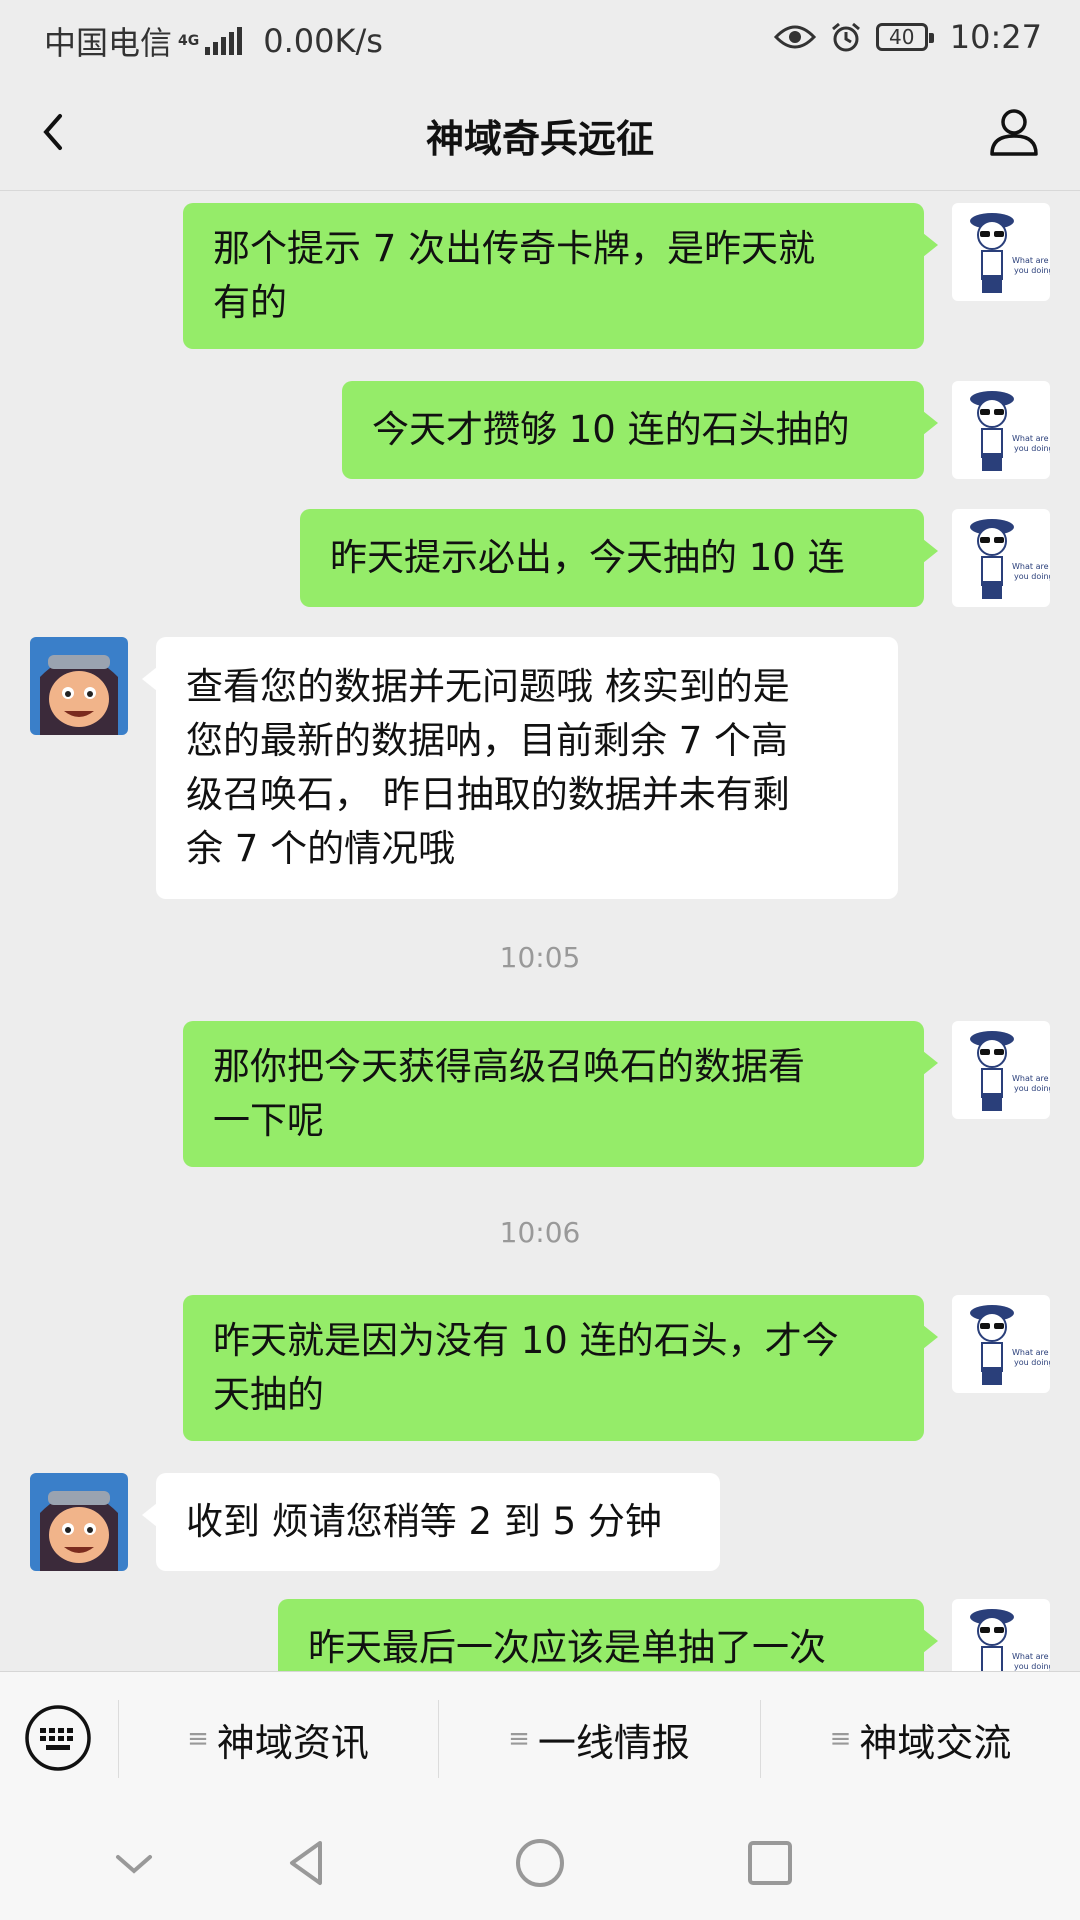 The image size is (1080, 1920). What do you see at coordinates (1014, 132) in the screenshot?
I see `person-icon` at bounding box center [1014, 132].